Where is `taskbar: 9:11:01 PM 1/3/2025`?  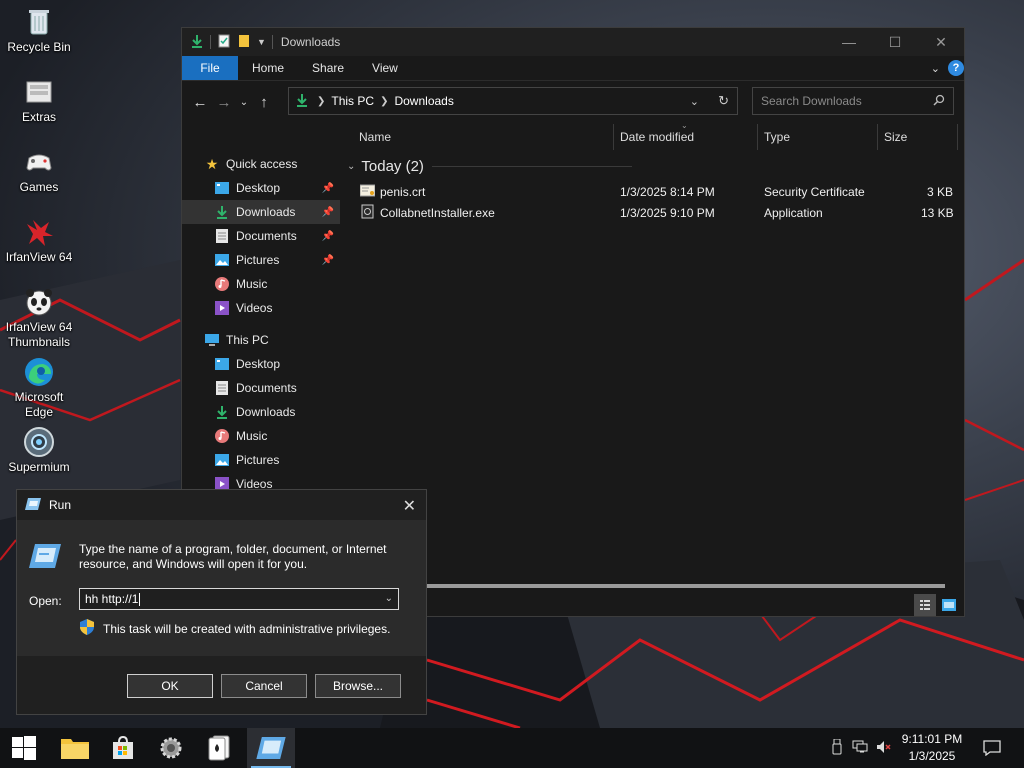
taskbar: 9:11:01 PM 1/3/2025 is located at coordinates (512, 748).